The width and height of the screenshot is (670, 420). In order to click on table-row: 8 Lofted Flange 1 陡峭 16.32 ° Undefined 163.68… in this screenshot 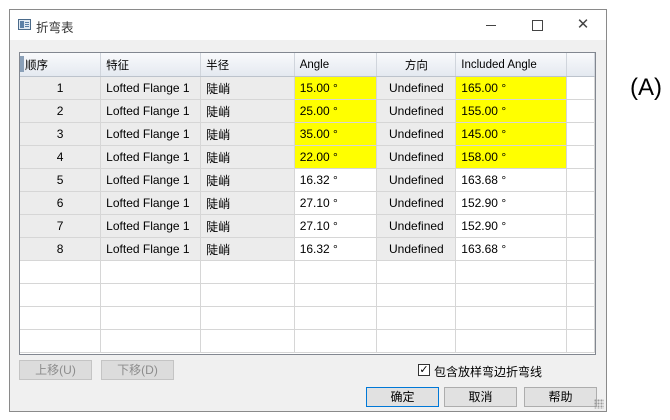, I will do `click(307, 249)`.